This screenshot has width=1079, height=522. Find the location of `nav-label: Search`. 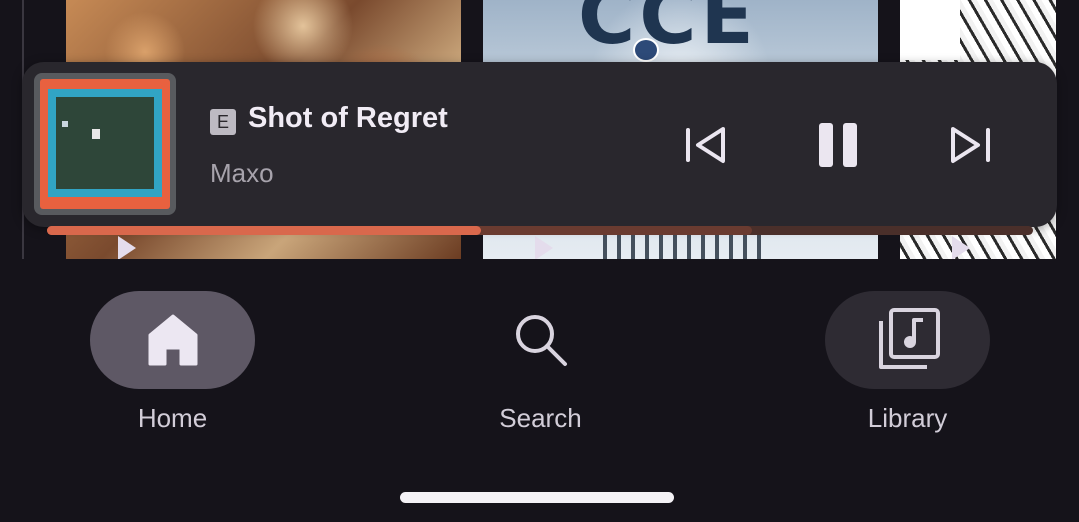

nav-label: Search is located at coordinates (540, 418).